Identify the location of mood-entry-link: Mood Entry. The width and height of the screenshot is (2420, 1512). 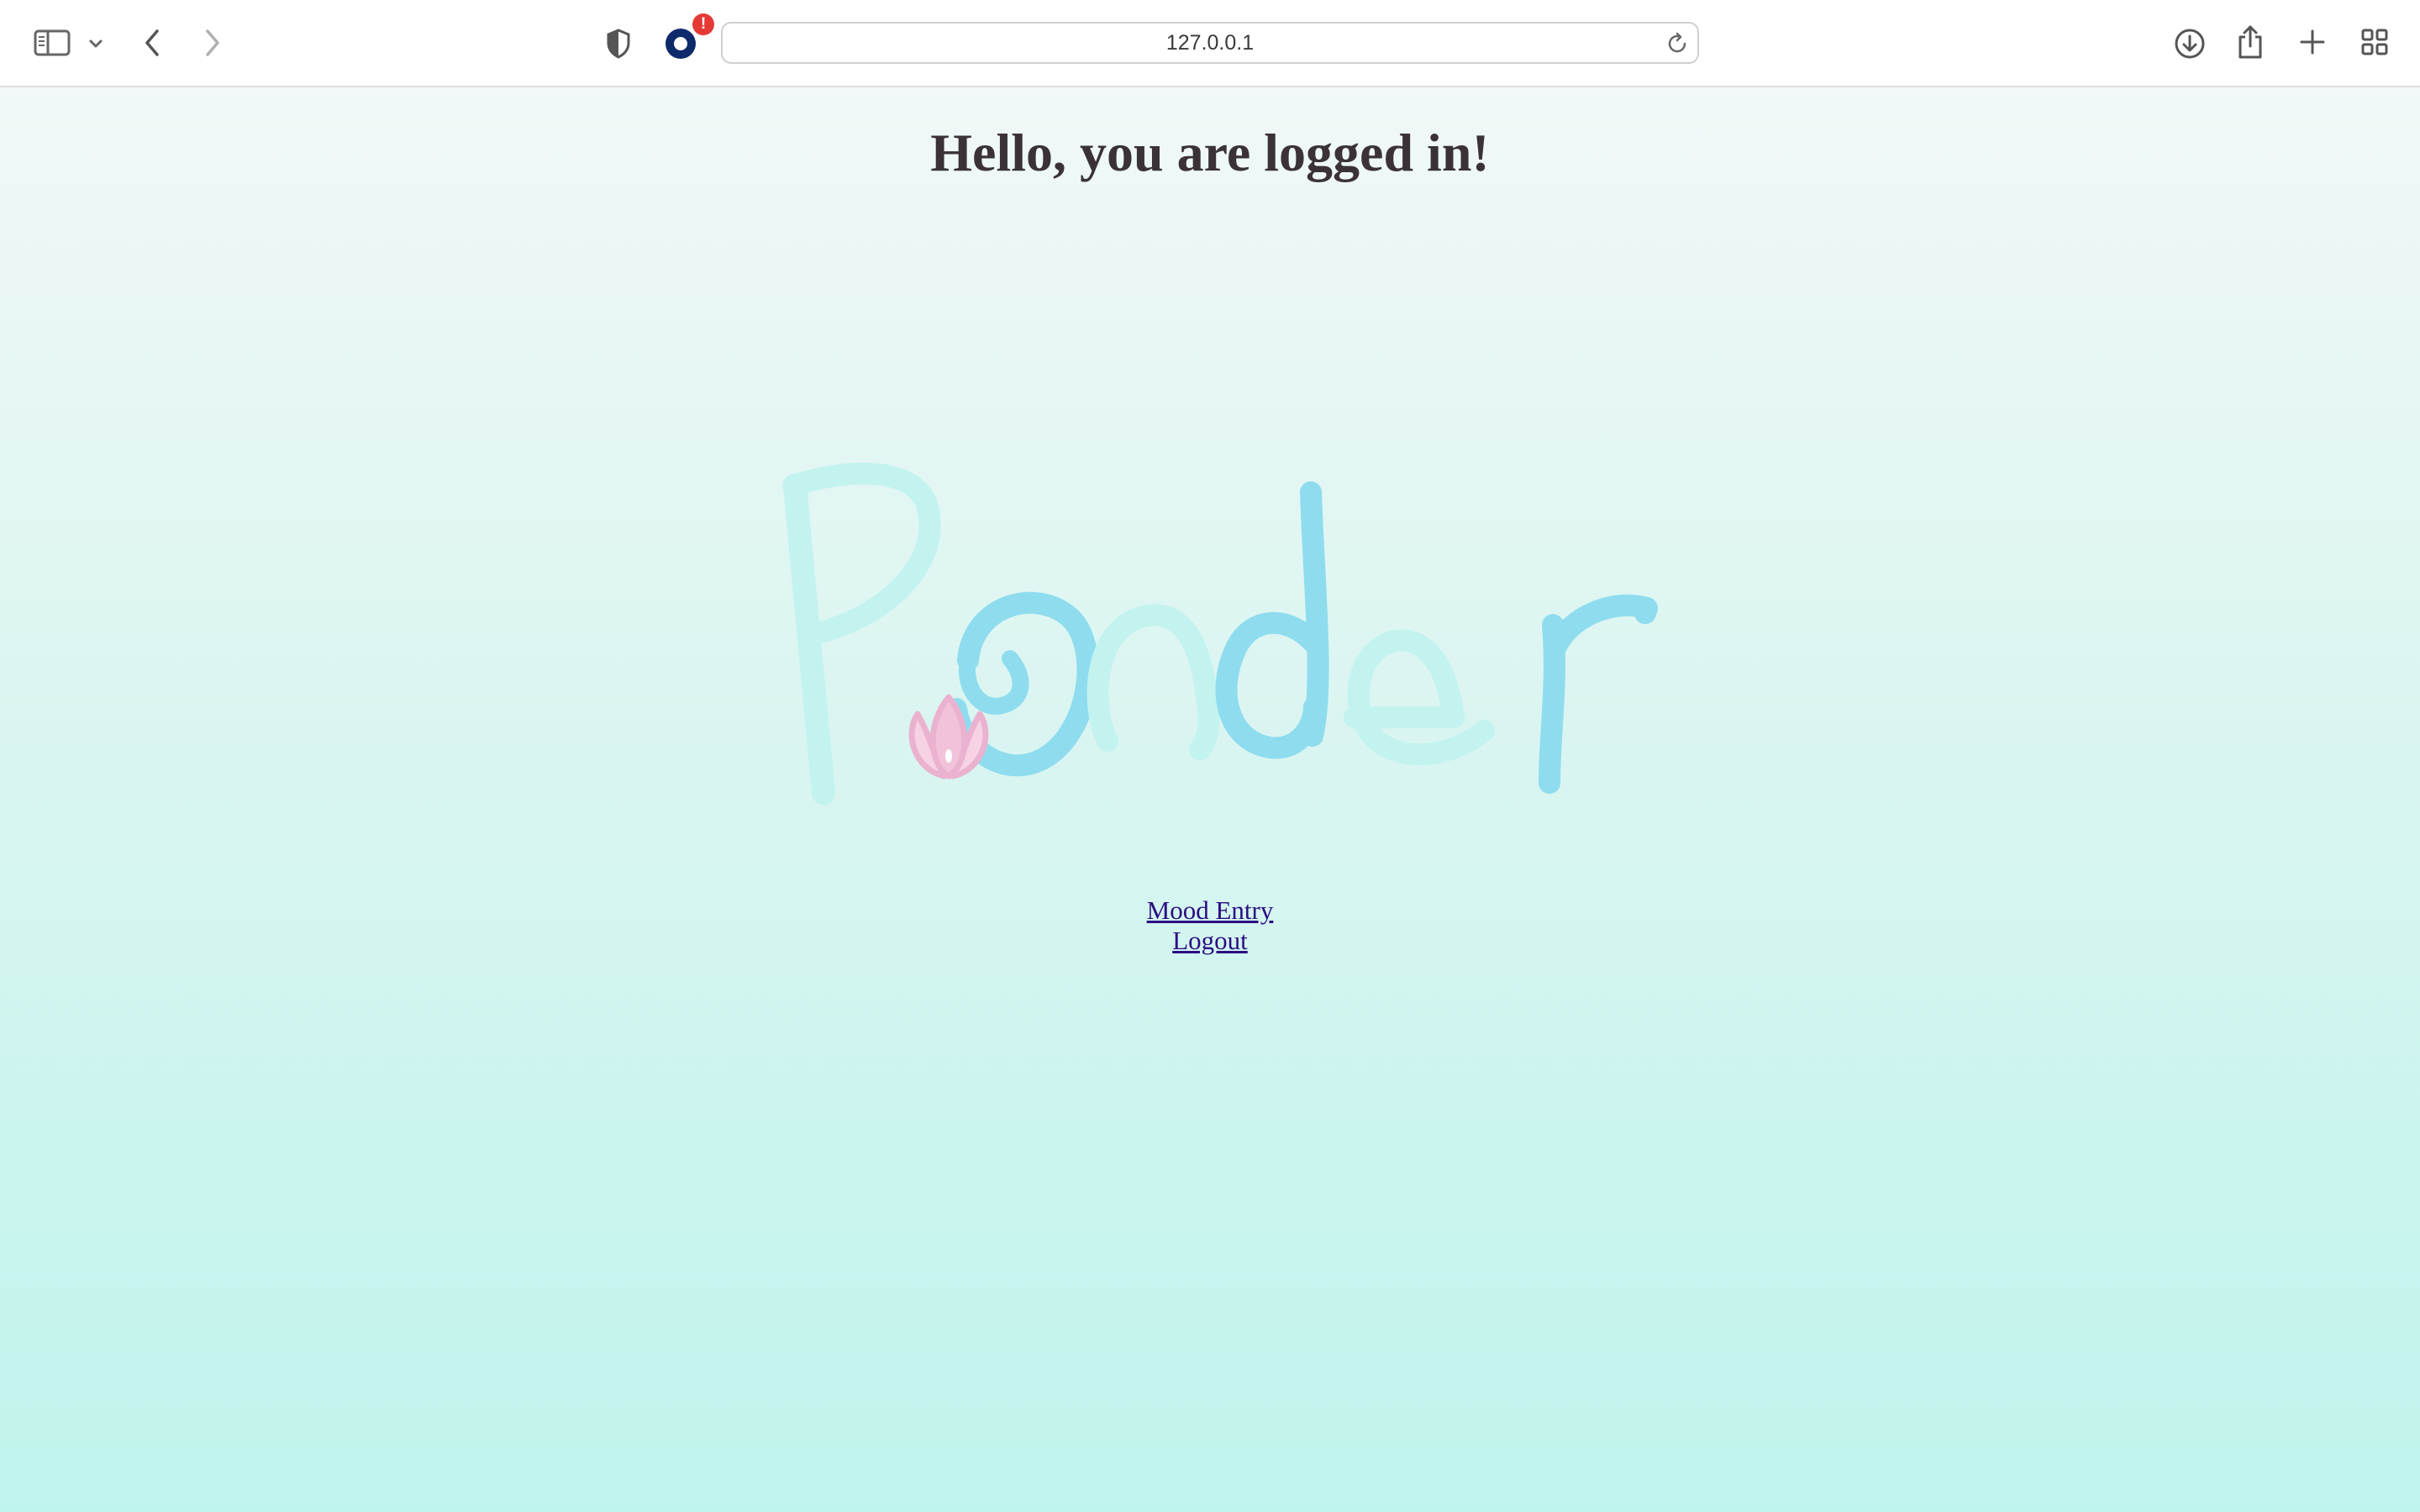
(1210, 910).